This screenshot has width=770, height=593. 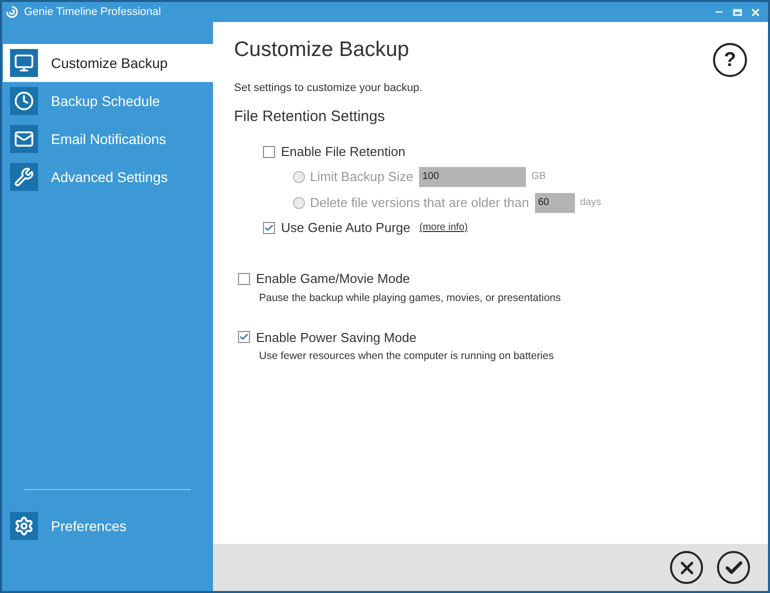 I want to click on more-info-link: (more info), so click(x=443, y=227).